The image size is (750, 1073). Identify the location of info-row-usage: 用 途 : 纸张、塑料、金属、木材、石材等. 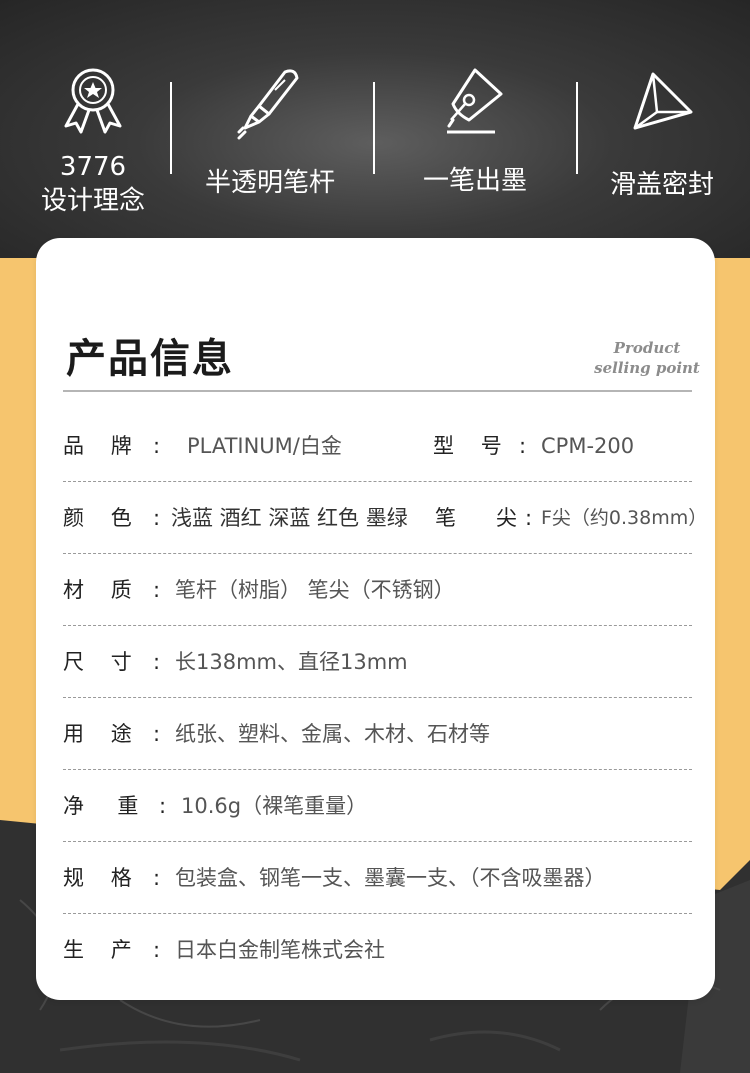
(377, 734).